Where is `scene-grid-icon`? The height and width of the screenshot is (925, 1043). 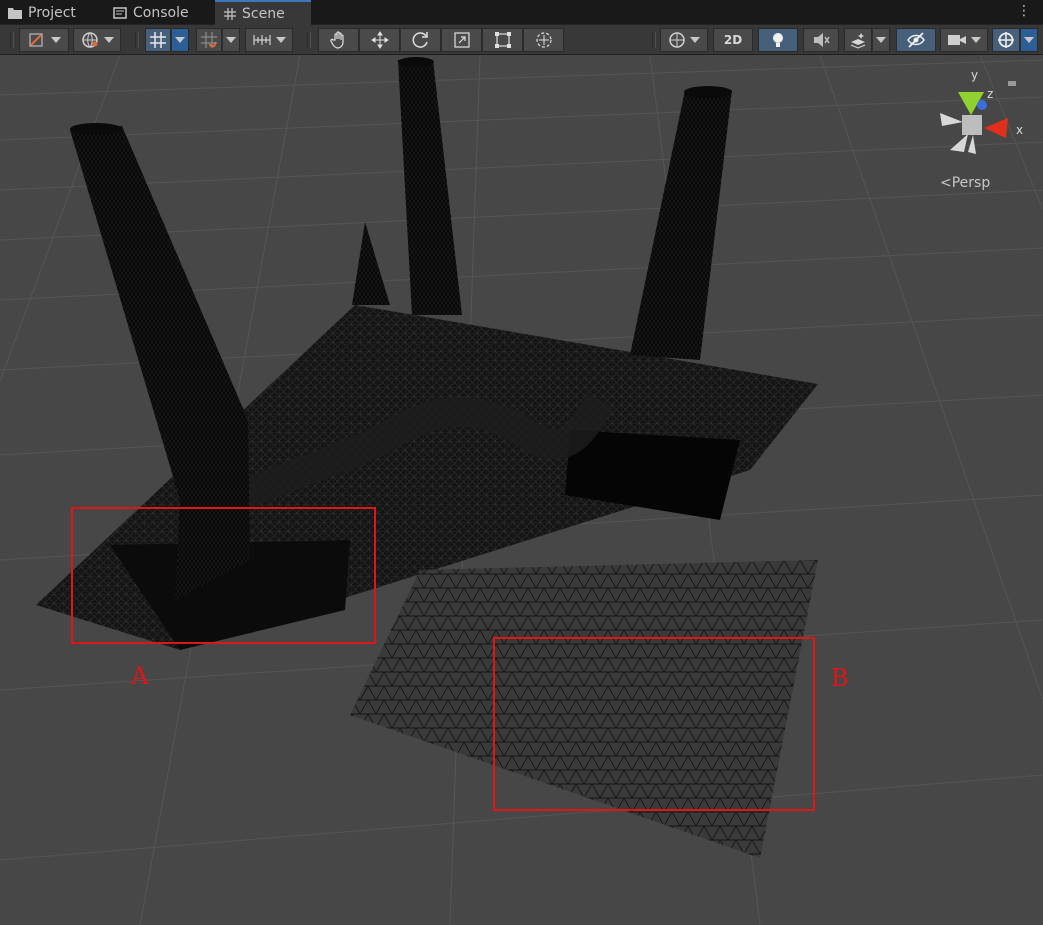 scene-grid-icon is located at coordinates (230, 14).